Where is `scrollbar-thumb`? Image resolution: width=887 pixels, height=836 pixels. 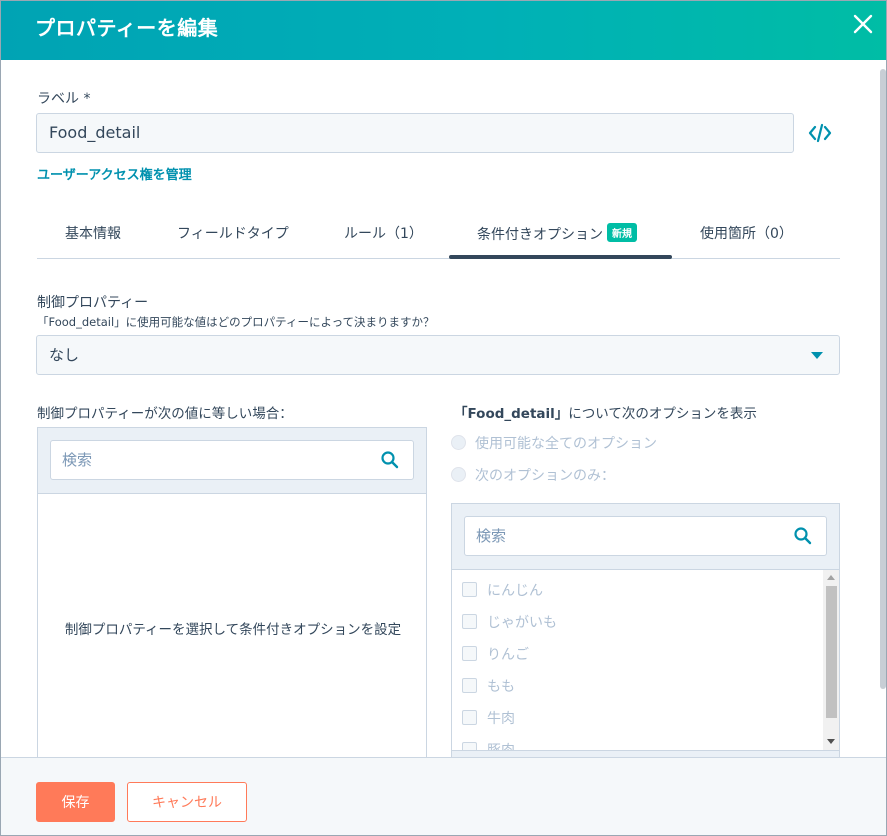 scrollbar-thumb is located at coordinates (831, 652).